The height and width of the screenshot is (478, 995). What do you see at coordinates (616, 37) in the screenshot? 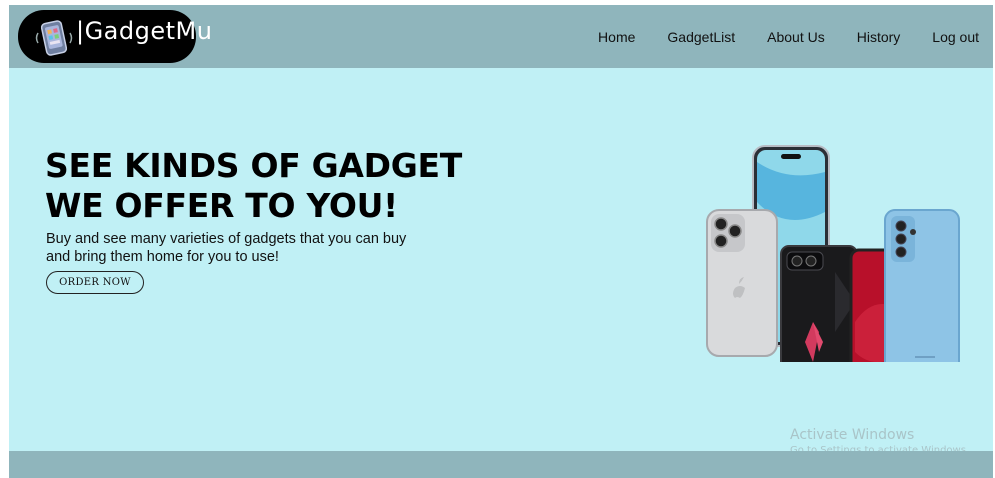
I see `nav-home: Home` at bounding box center [616, 37].